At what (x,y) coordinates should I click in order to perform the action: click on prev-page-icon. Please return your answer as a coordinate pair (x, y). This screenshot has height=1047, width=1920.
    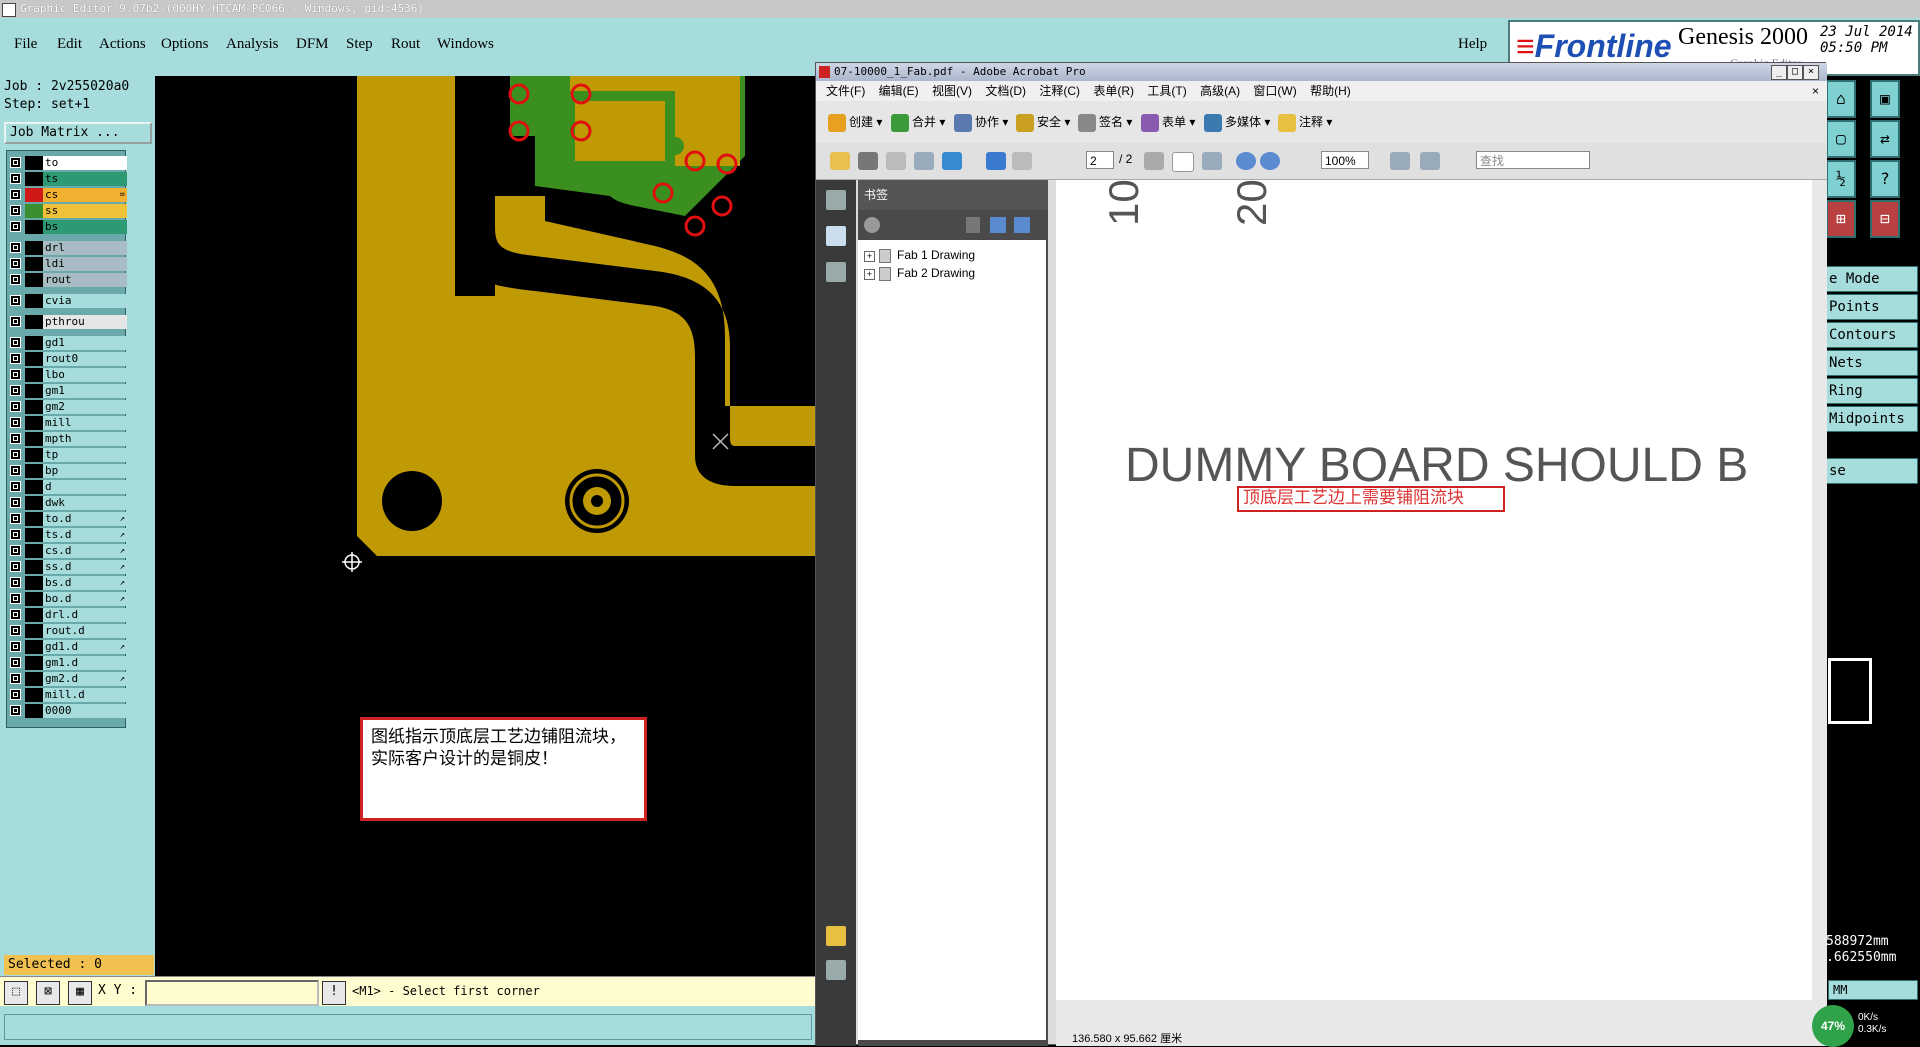
    Looking at the image, I should click on (996, 161).